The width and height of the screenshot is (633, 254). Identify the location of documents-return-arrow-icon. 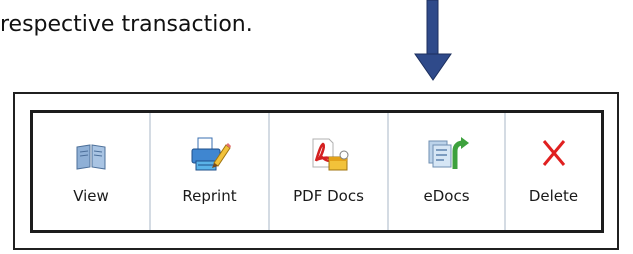
(448, 153).